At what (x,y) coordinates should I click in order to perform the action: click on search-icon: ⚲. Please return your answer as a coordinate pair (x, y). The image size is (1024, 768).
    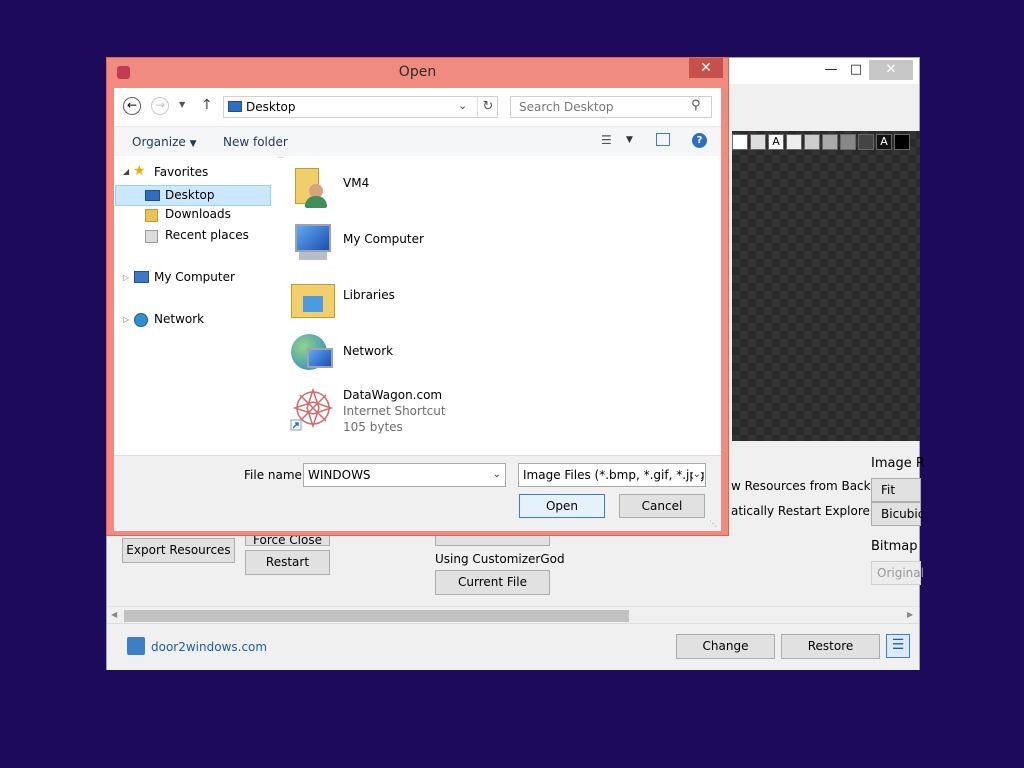
    Looking at the image, I should click on (696, 105).